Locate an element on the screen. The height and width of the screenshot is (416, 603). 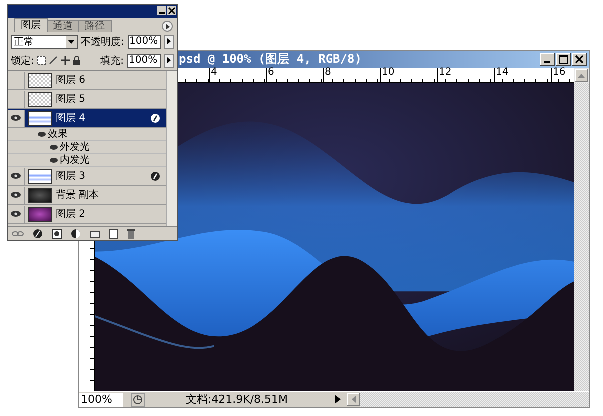
layer-row: 图层 4 is located at coordinates (87, 118).